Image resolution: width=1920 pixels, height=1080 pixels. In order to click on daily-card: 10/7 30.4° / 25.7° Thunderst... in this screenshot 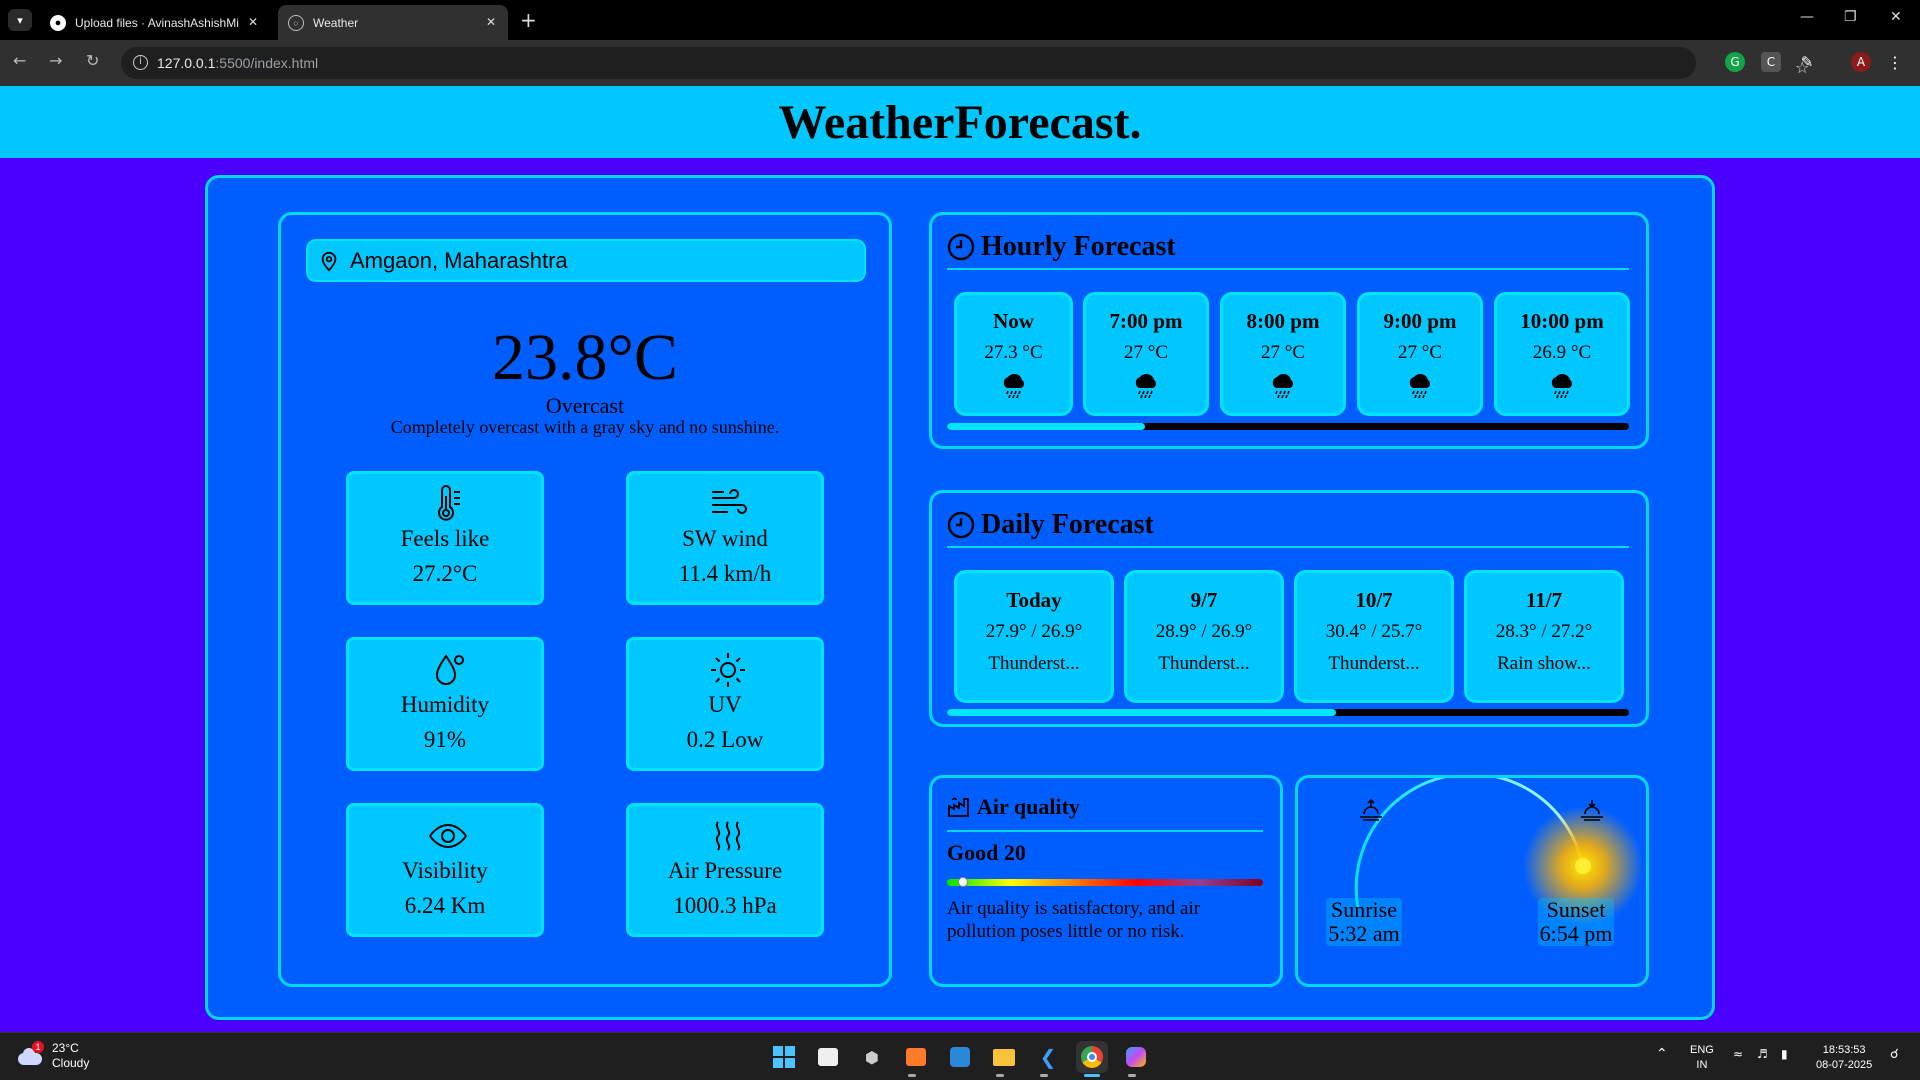, I will do `click(1374, 636)`.